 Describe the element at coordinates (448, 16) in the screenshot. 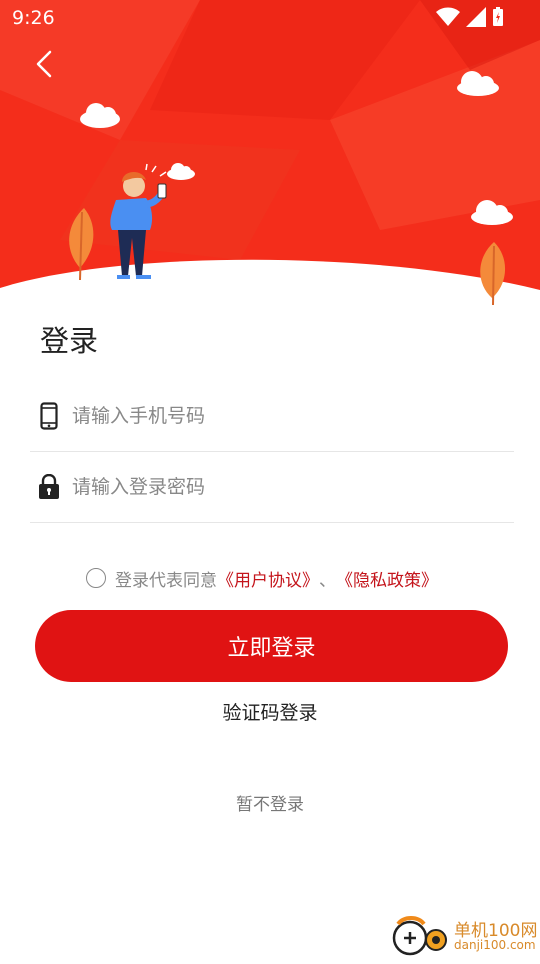

I see `wifi-icon` at that location.